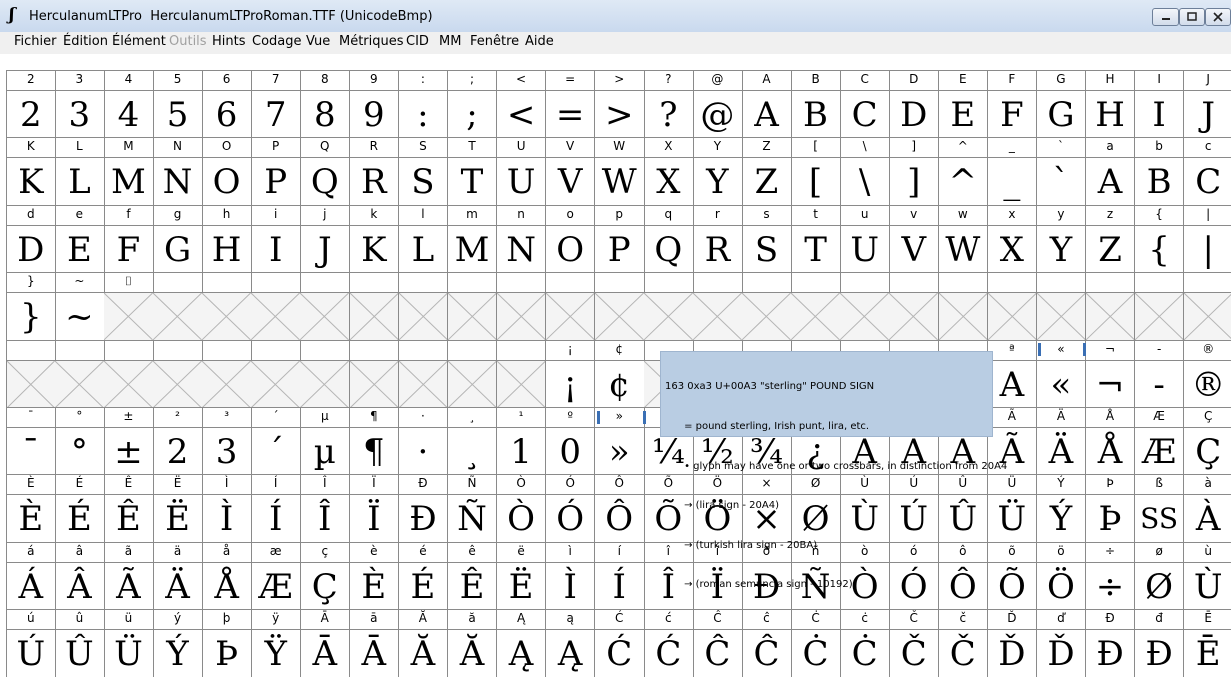 The height and width of the screenshot is (677, 1231). Describe the element at coordinates (914, 238) in the screenshot. I see `glyph-cell: vV` at that location.